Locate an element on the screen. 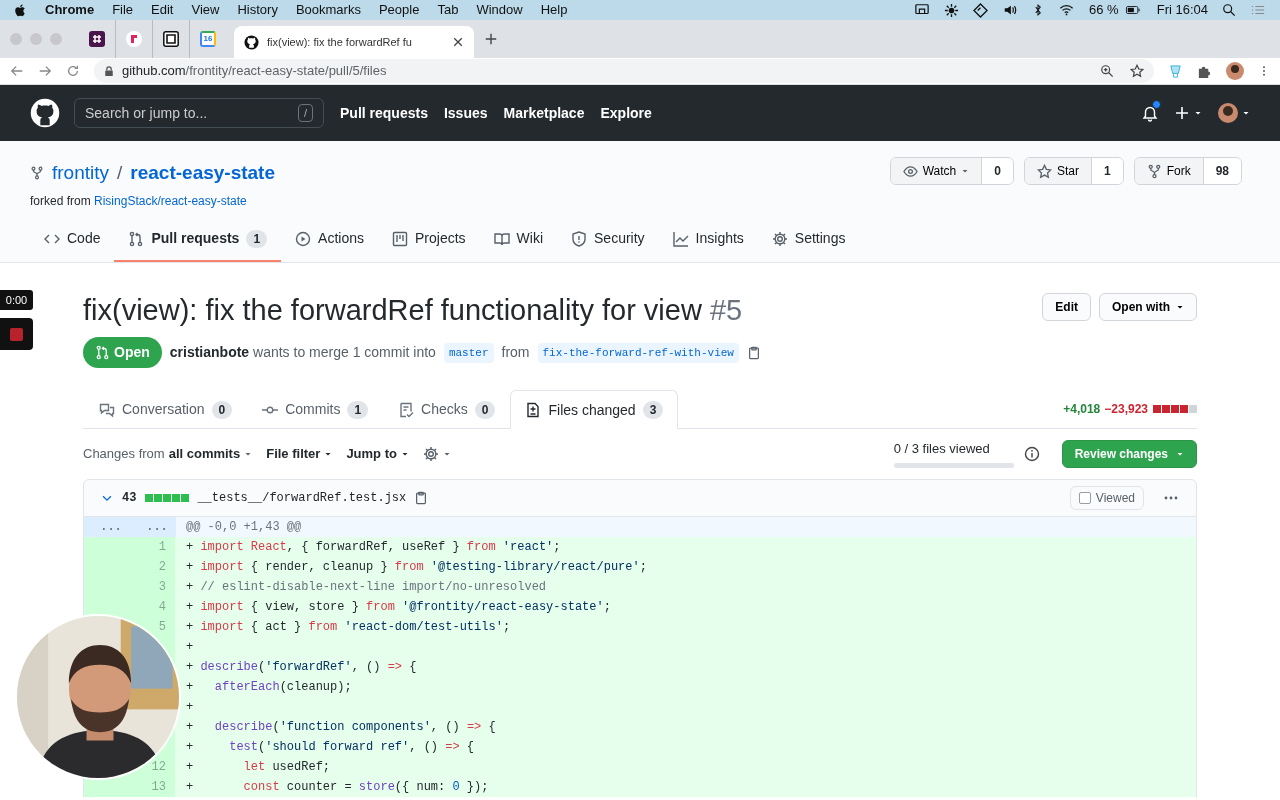 The image size is (1280, 800). repo-name-link: react-easy-state is located at coordinates (202, 173).